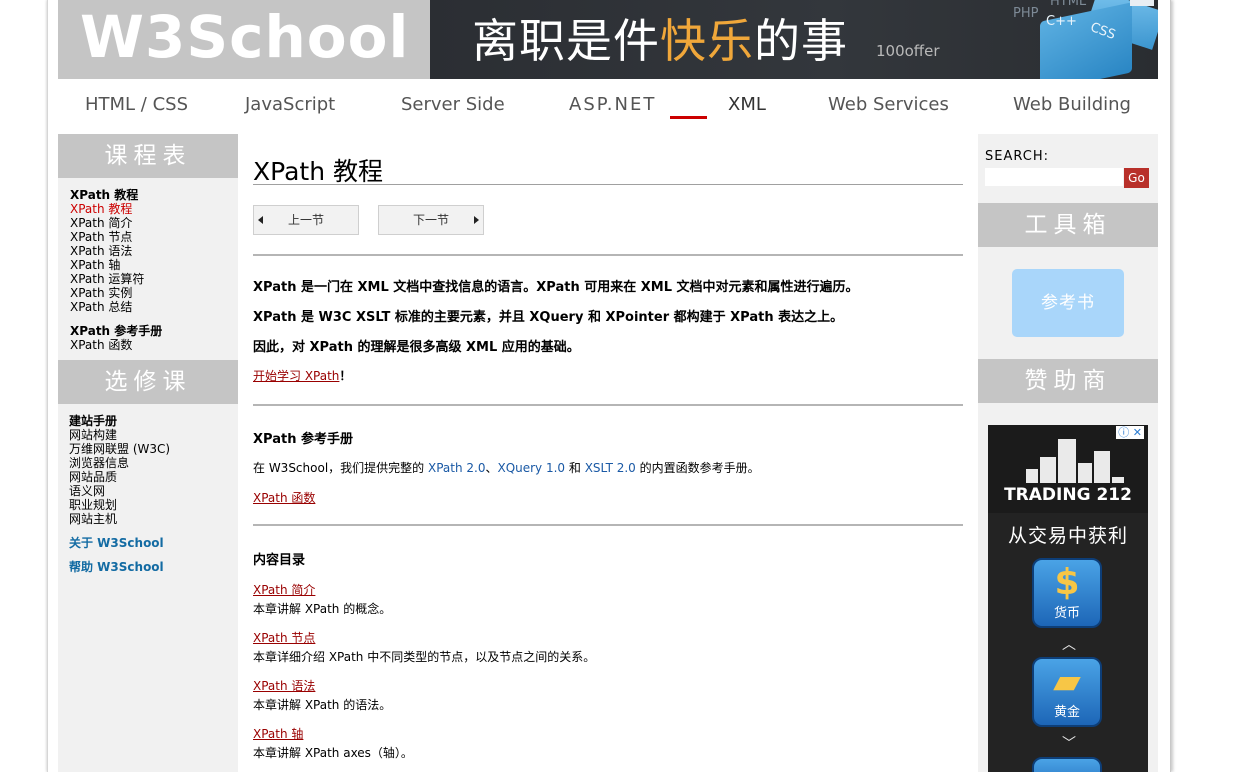 Image resolution: width=1242 pixels, height=772 pixels. I want to click on sidebar-item-xpath-axes: XPath 轴, so click(154, 265).